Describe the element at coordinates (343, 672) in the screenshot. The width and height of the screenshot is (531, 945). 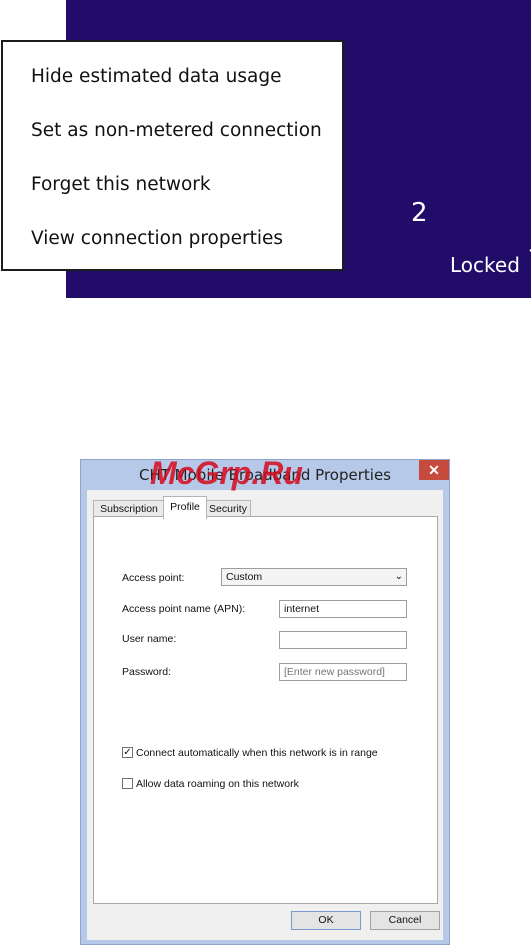
I see `password-input` at that location.